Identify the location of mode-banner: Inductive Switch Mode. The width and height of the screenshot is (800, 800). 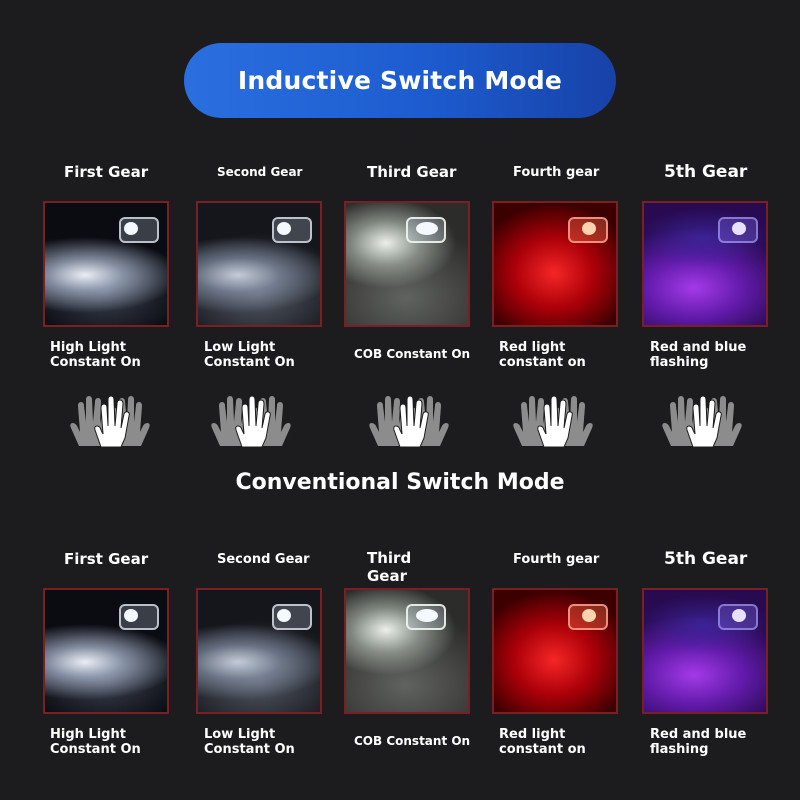
(400, 80).